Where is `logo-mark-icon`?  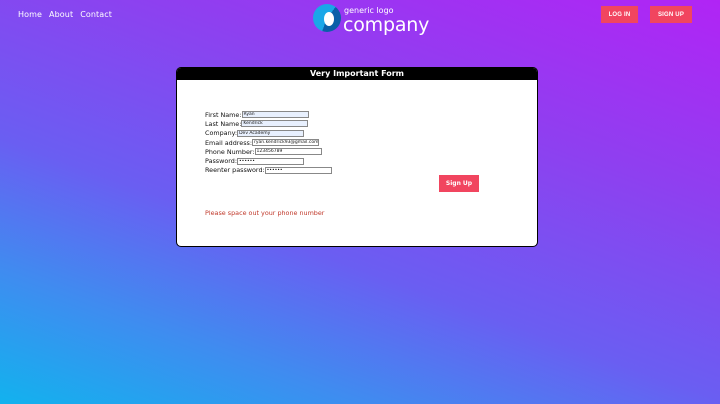 logo-mark-icon is located at coordinates (327, 18).